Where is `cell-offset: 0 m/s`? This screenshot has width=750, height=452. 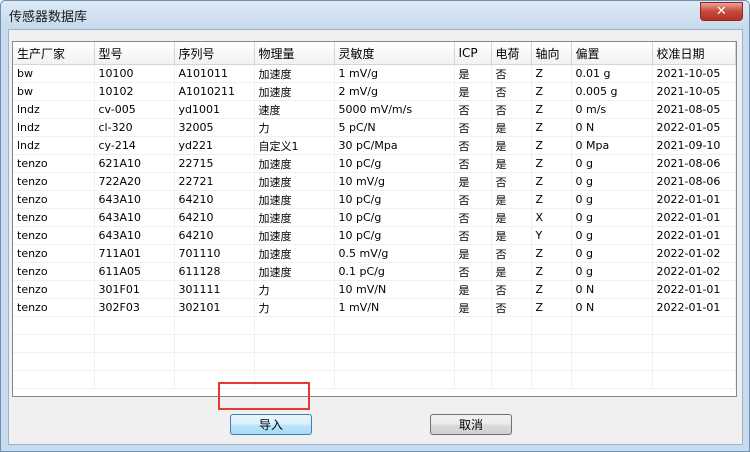
cell-offset: 0 m/s is located at coordinates (612, 109).